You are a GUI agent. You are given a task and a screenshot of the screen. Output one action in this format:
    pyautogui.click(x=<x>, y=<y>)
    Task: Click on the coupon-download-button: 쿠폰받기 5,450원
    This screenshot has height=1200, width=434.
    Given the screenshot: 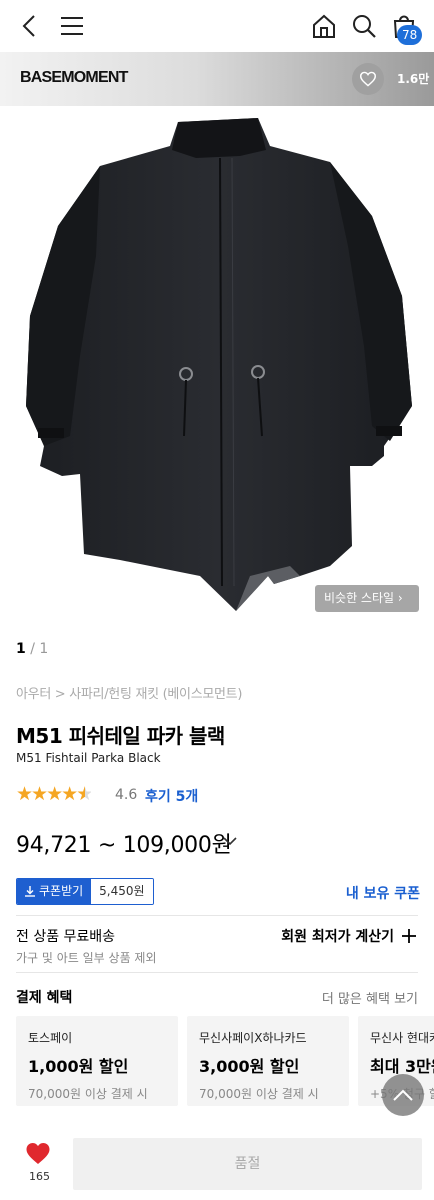 What is the action you would take?
    pyautogui.click(x=85, y=891)
    